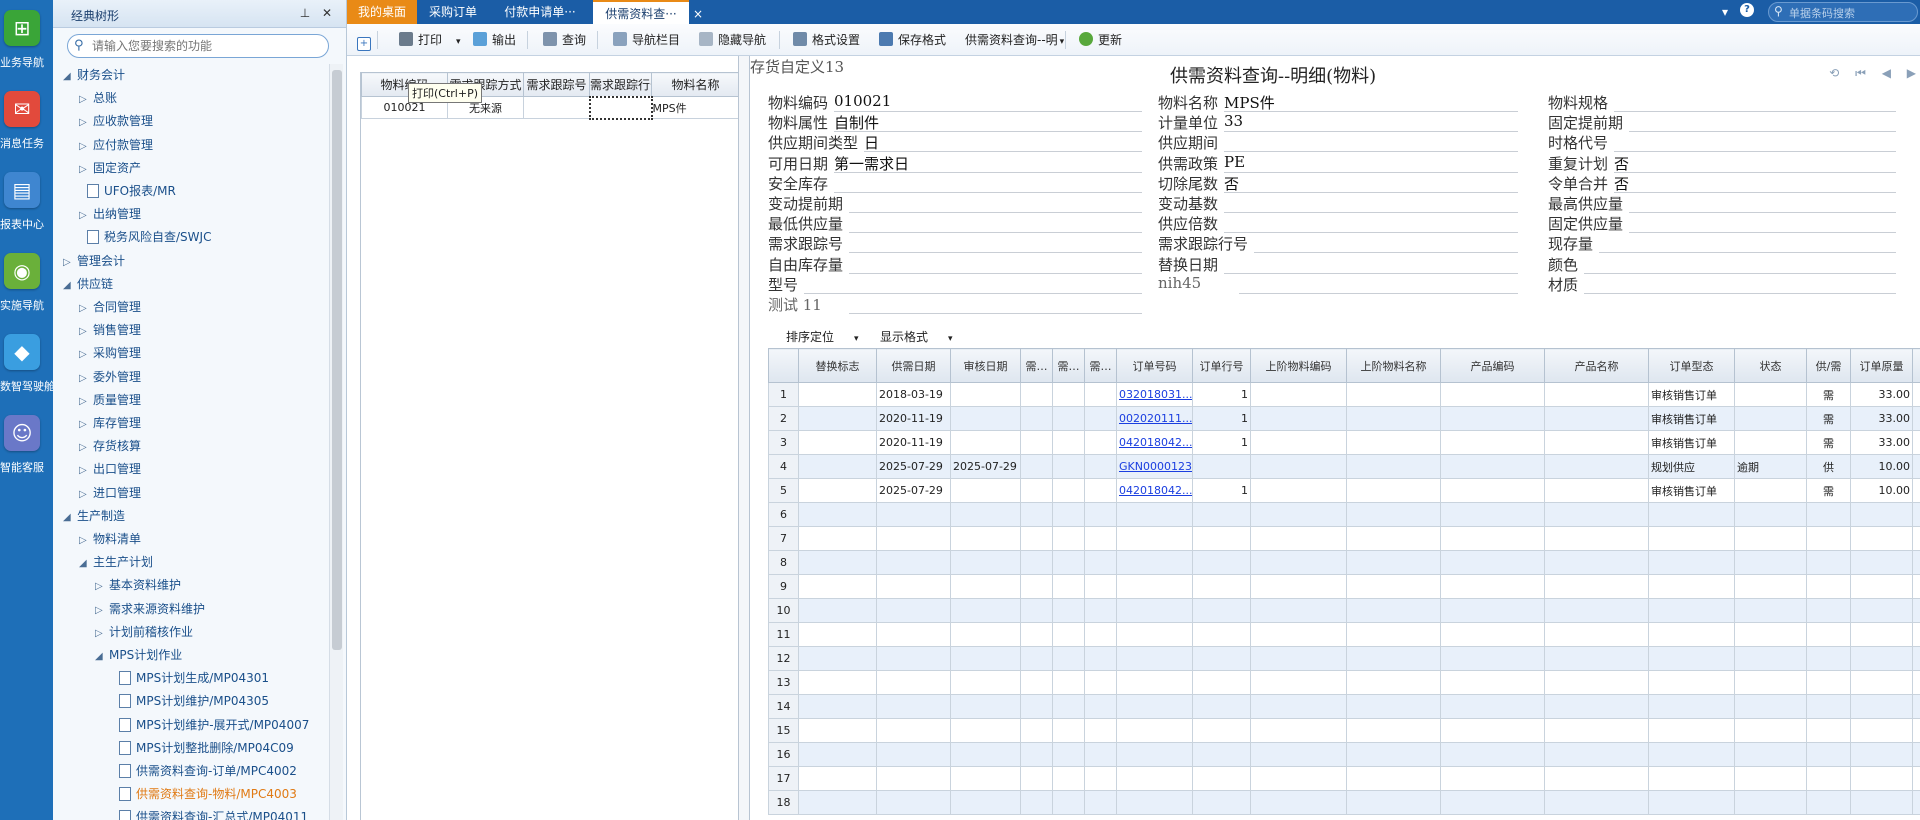  I want to click on table-row: 2 2020-11-19 002020111... 1 审核销售订单 需 33.00, so click(1344, 418).